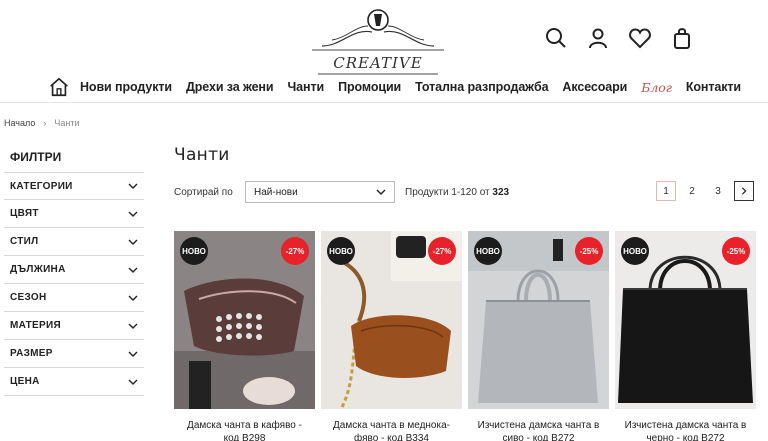 The height and width of the screenshot is (441, 768). I want to click on sort-value: Най-нови, so click(276, 192).